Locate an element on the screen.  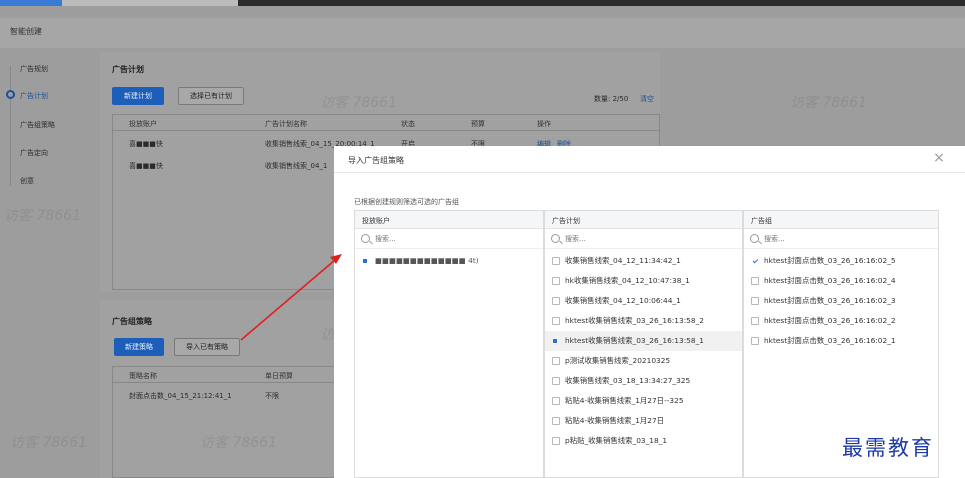
brand-watermark: 最需教育 is located at coordinates (888, 448).